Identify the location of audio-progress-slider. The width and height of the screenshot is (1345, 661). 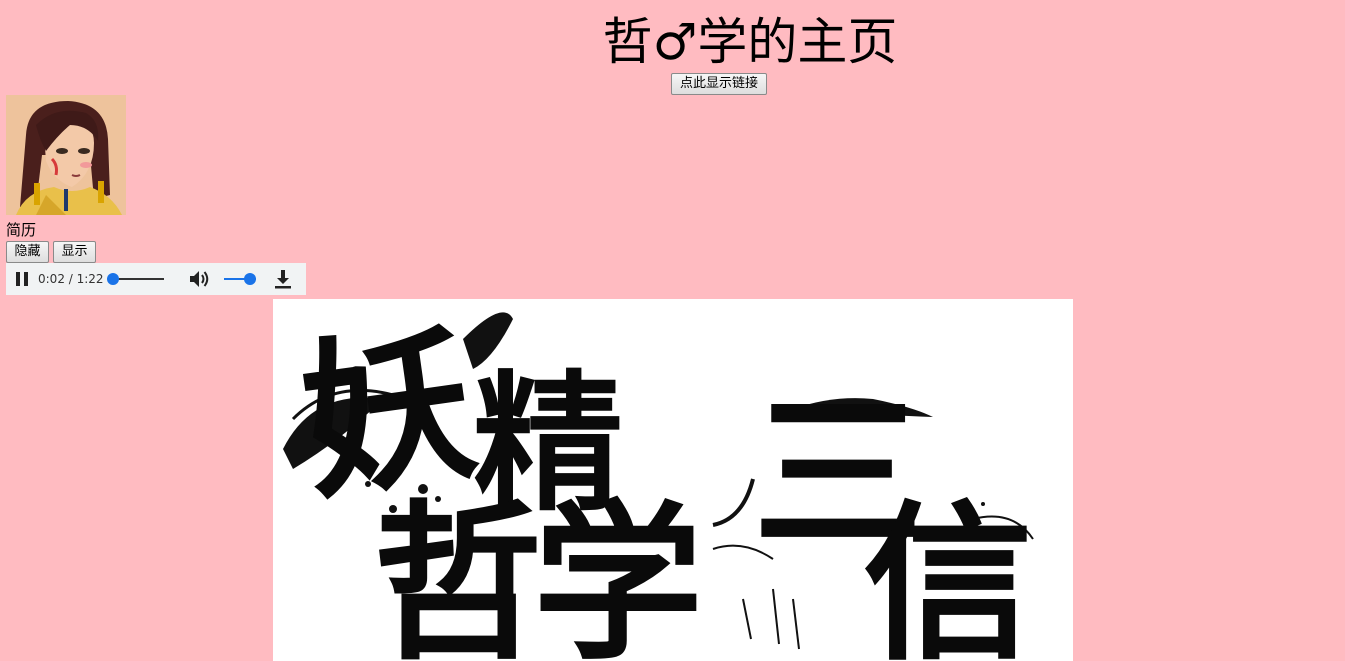
(135, 279).